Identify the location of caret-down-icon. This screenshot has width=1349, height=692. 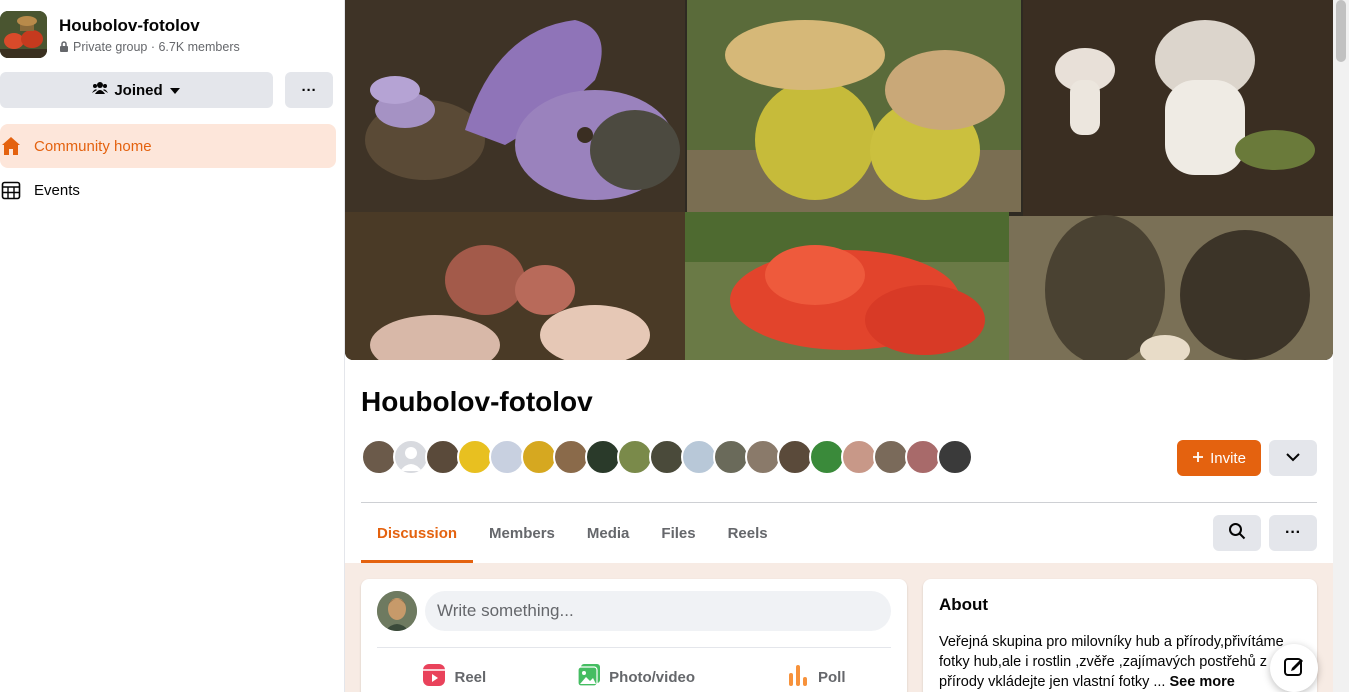
(175, 90).